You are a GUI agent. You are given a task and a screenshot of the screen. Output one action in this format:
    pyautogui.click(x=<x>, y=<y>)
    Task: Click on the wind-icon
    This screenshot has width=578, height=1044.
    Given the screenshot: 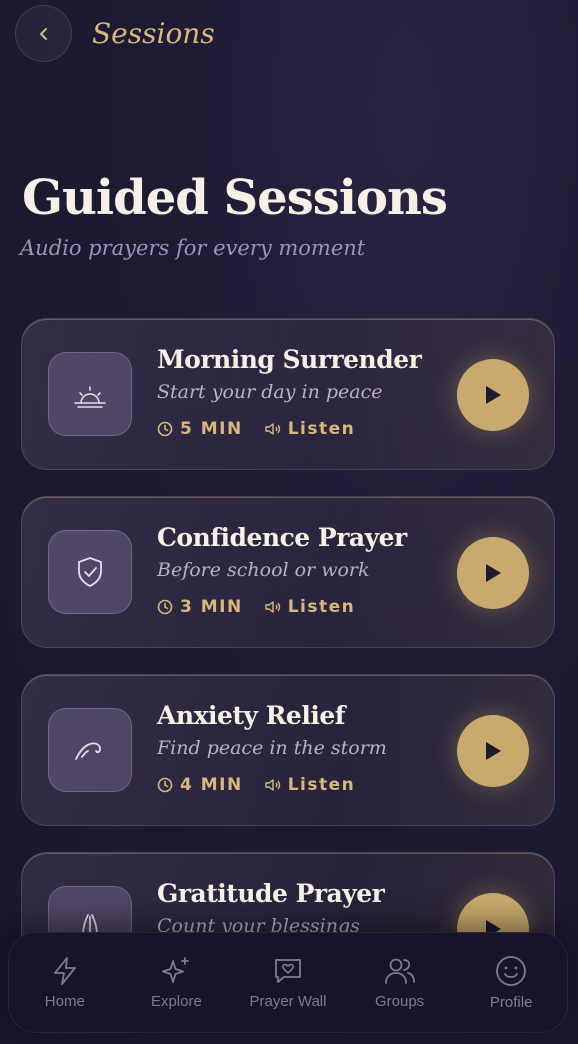 What is the action you would take?
    pyautogui.click(x=88, y=751)
    